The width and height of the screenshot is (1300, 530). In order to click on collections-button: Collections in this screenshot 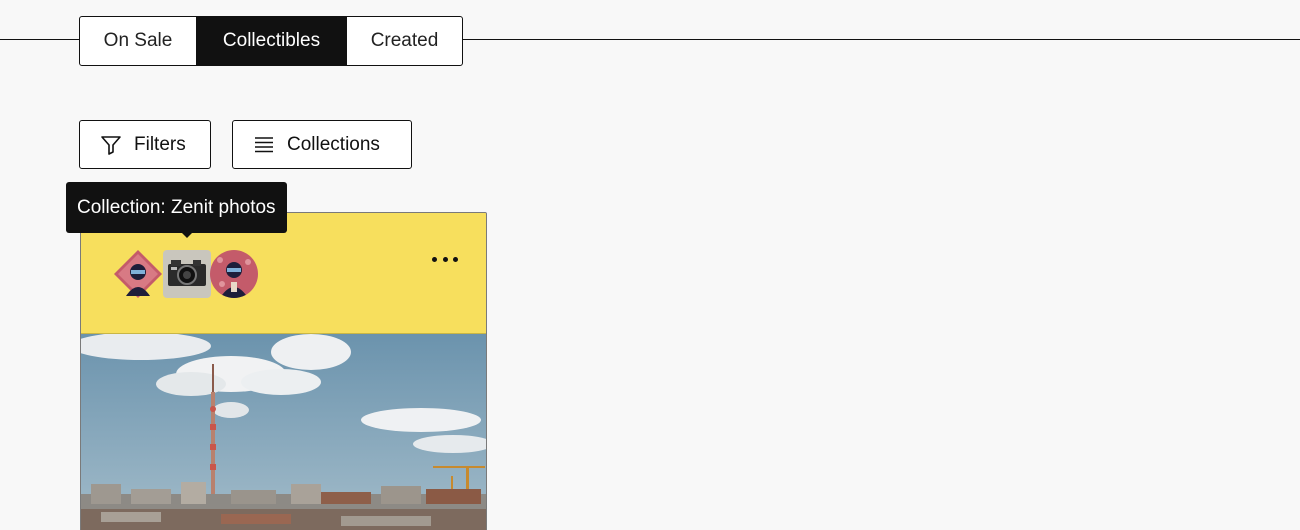, I will do `click(322, 144)`.